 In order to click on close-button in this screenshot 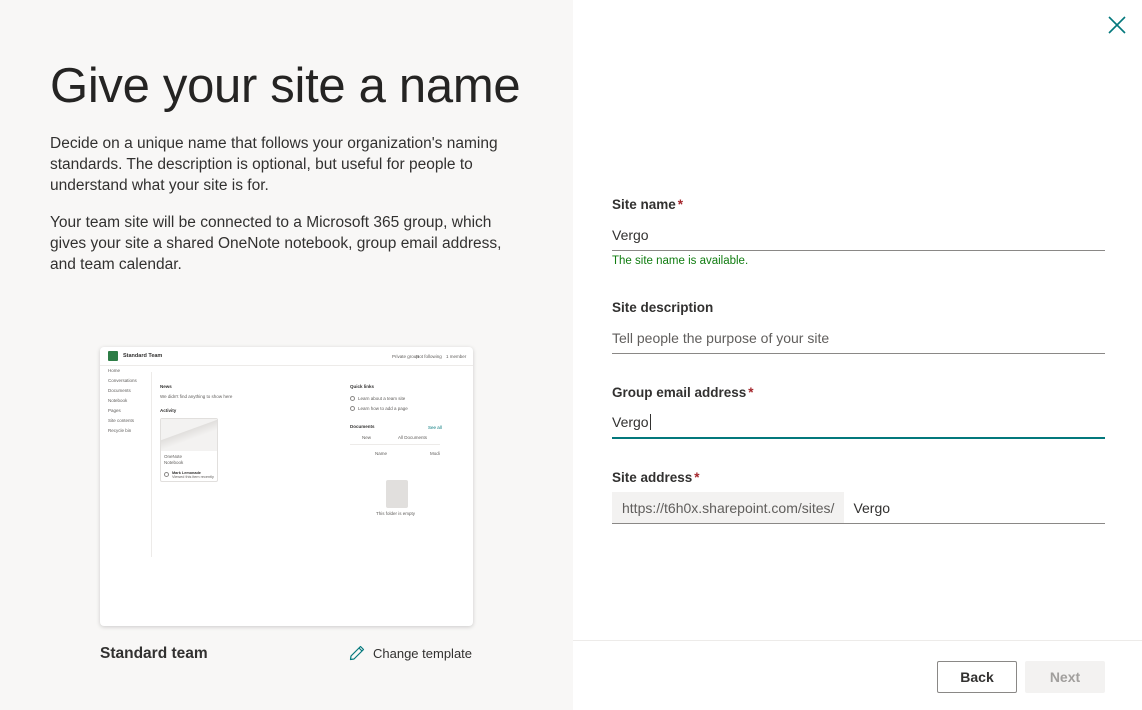, I will do `click(1117, 27)`.